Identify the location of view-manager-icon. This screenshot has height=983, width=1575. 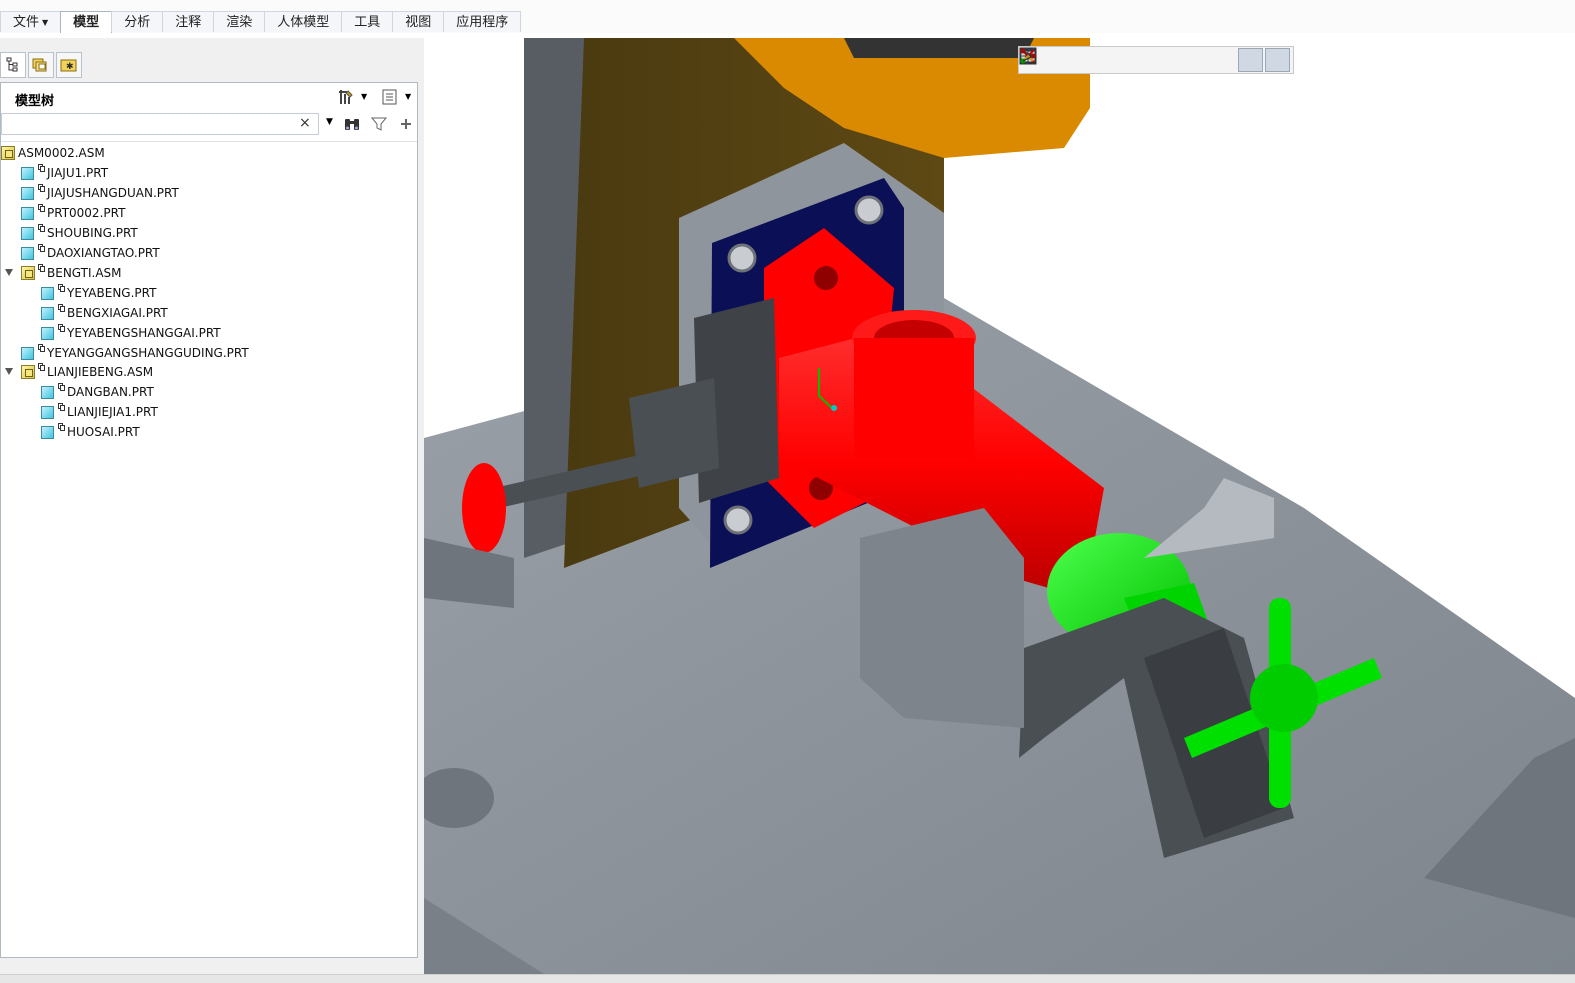
(1114, 60).